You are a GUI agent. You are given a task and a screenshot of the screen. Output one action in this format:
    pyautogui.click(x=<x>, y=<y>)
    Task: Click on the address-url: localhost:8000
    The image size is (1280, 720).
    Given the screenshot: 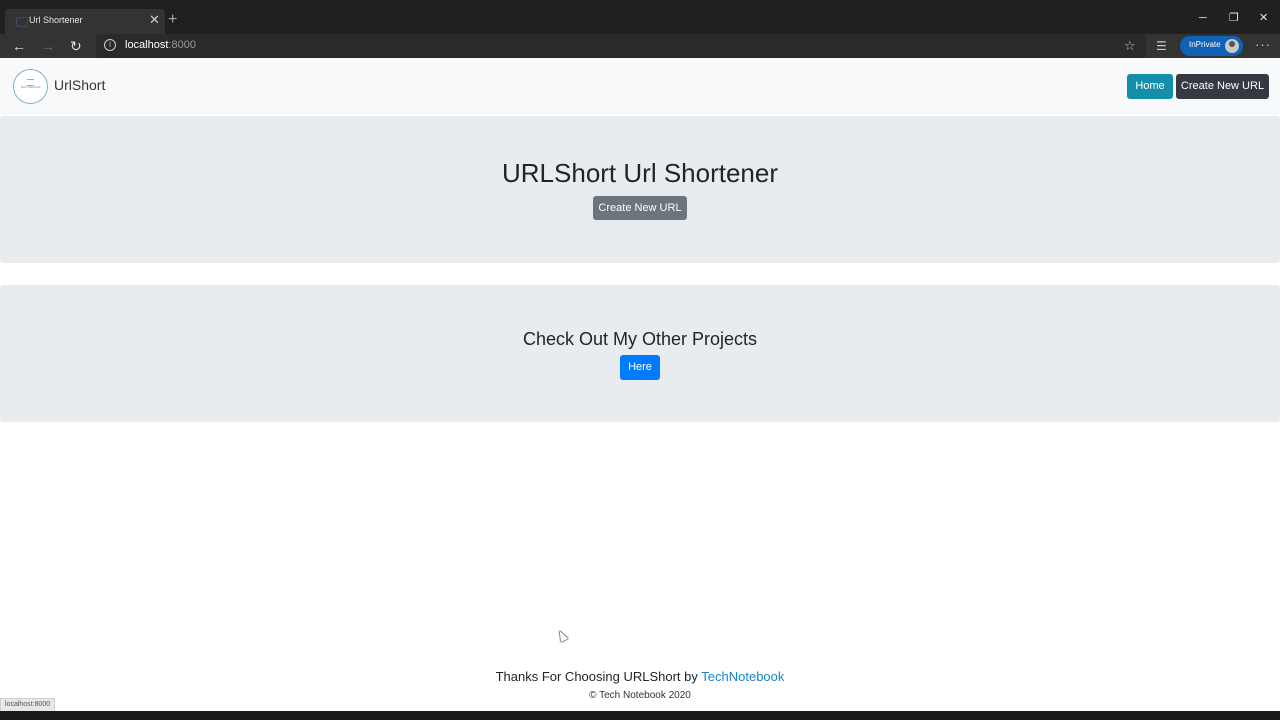 What is the action you would take?
    pyautogui.click(x=160, y=45)
    